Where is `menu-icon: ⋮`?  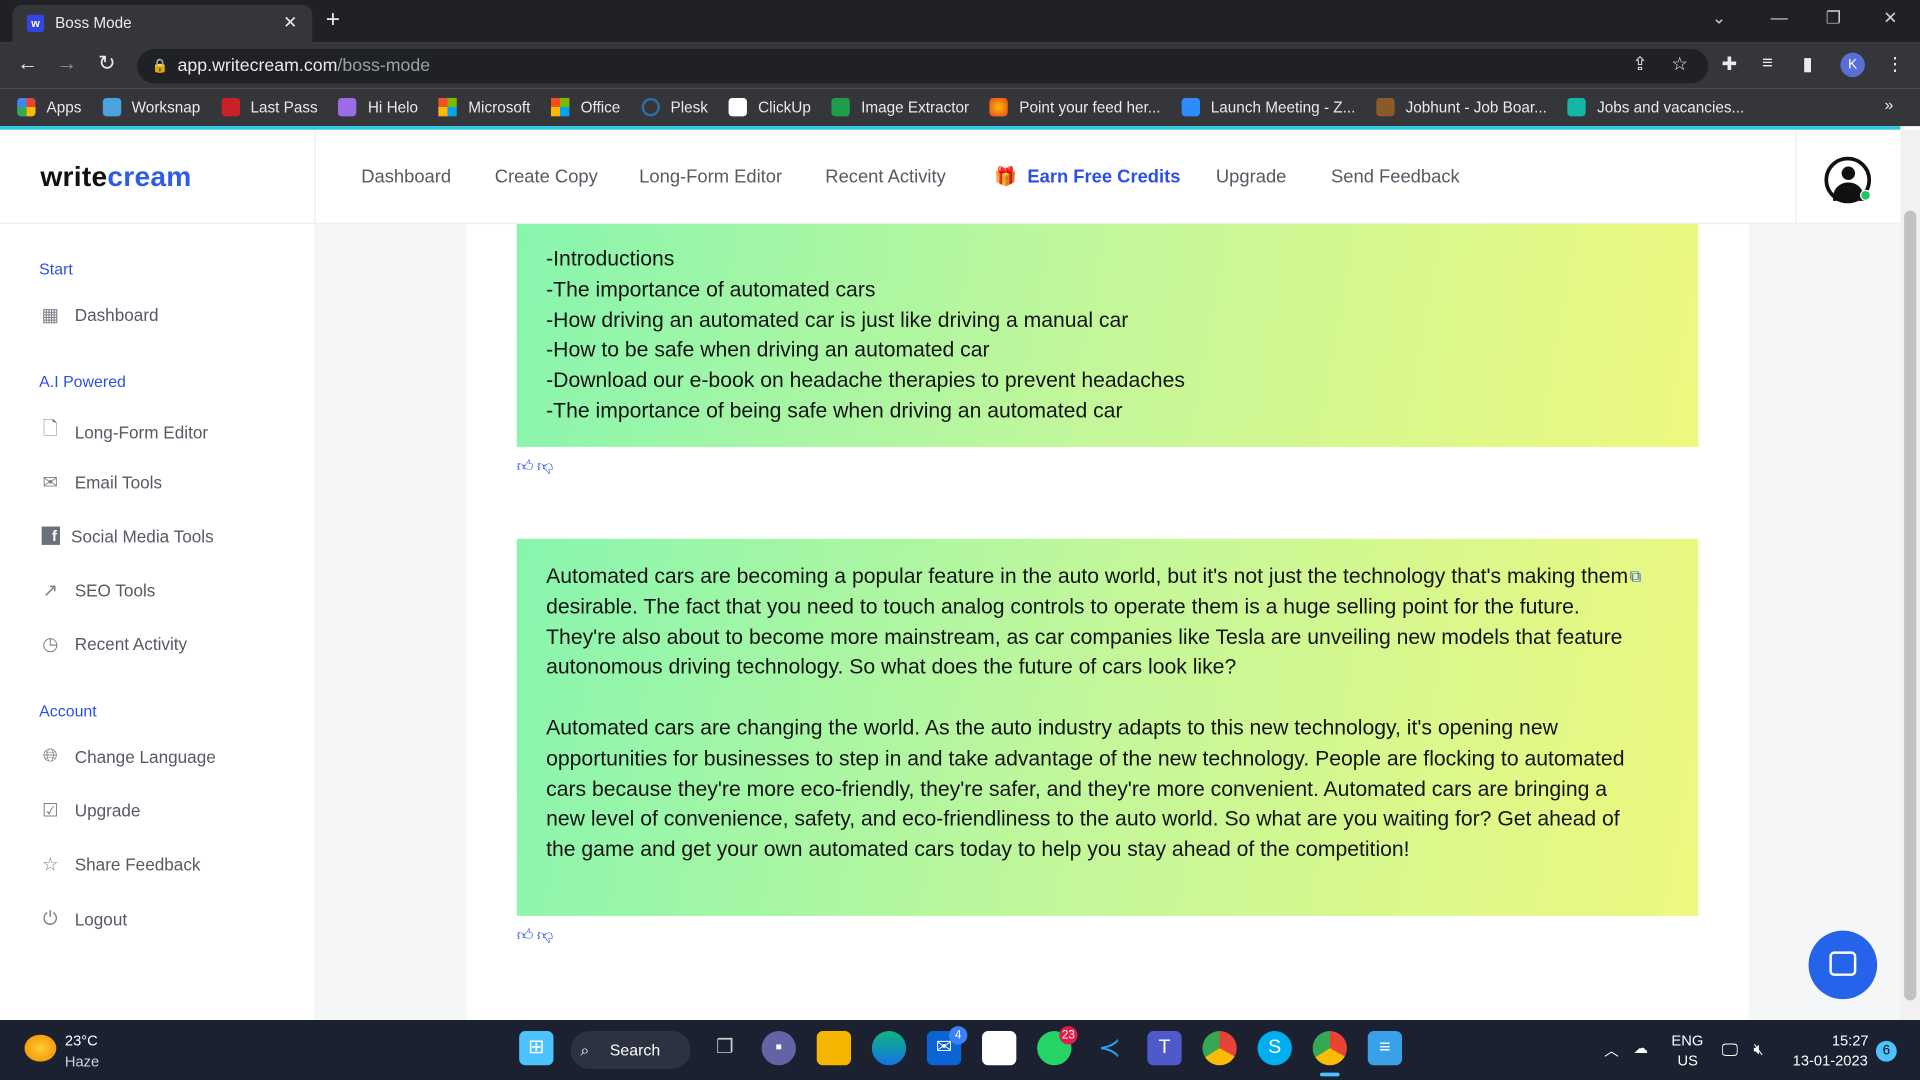 menu-icon: ⋮ is located at coordinates (1895, 64).